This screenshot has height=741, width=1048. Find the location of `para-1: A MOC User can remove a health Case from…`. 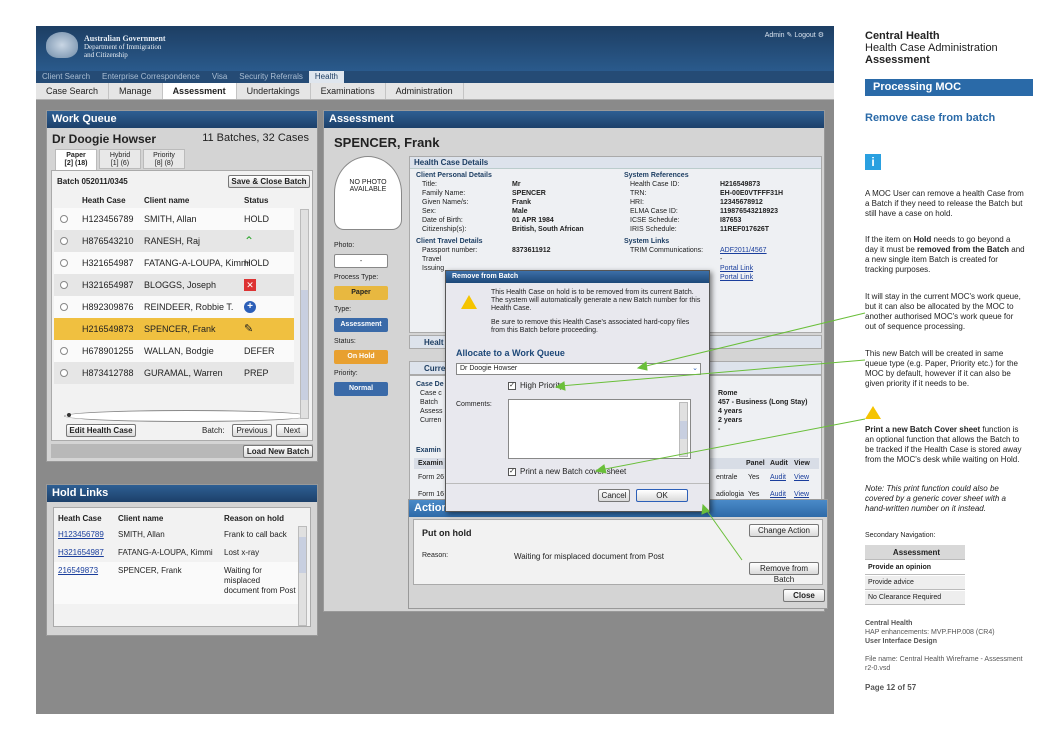

para-1: A MOC User can remove a health Case from… is located at coordinates (944, 203).